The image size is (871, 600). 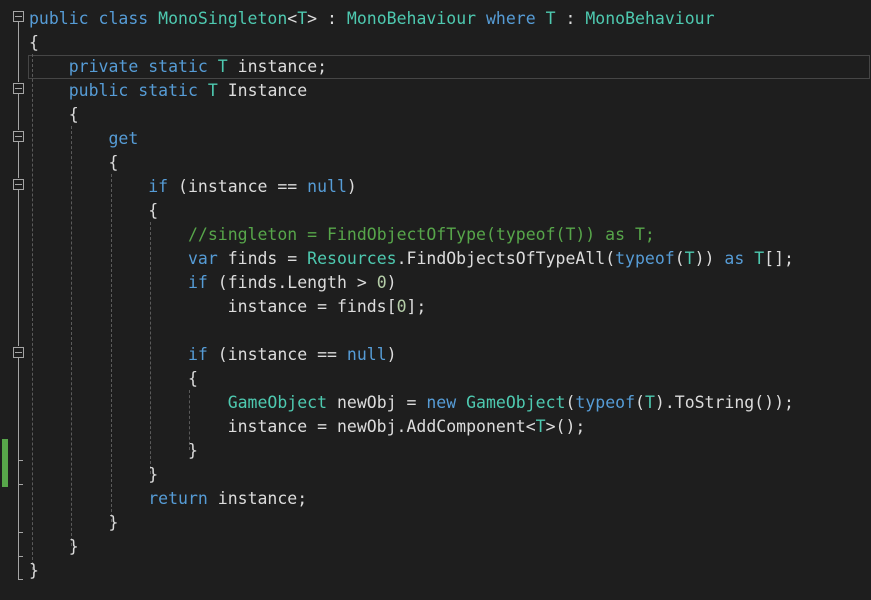 What do you see at coordinates (202, 258) in the screenshot?
I see `keyword-token: var` at bounding box center [202, 258].